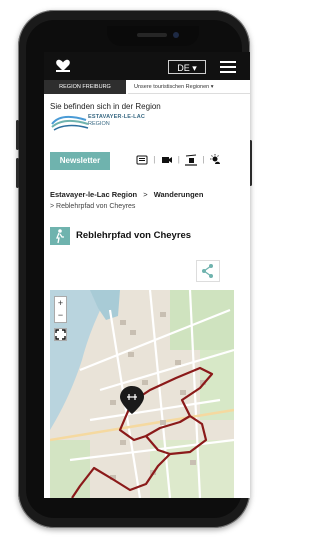  Describe the element at coordinates (142, 160) in the screenshot. I see `webcam-icon` at that location.